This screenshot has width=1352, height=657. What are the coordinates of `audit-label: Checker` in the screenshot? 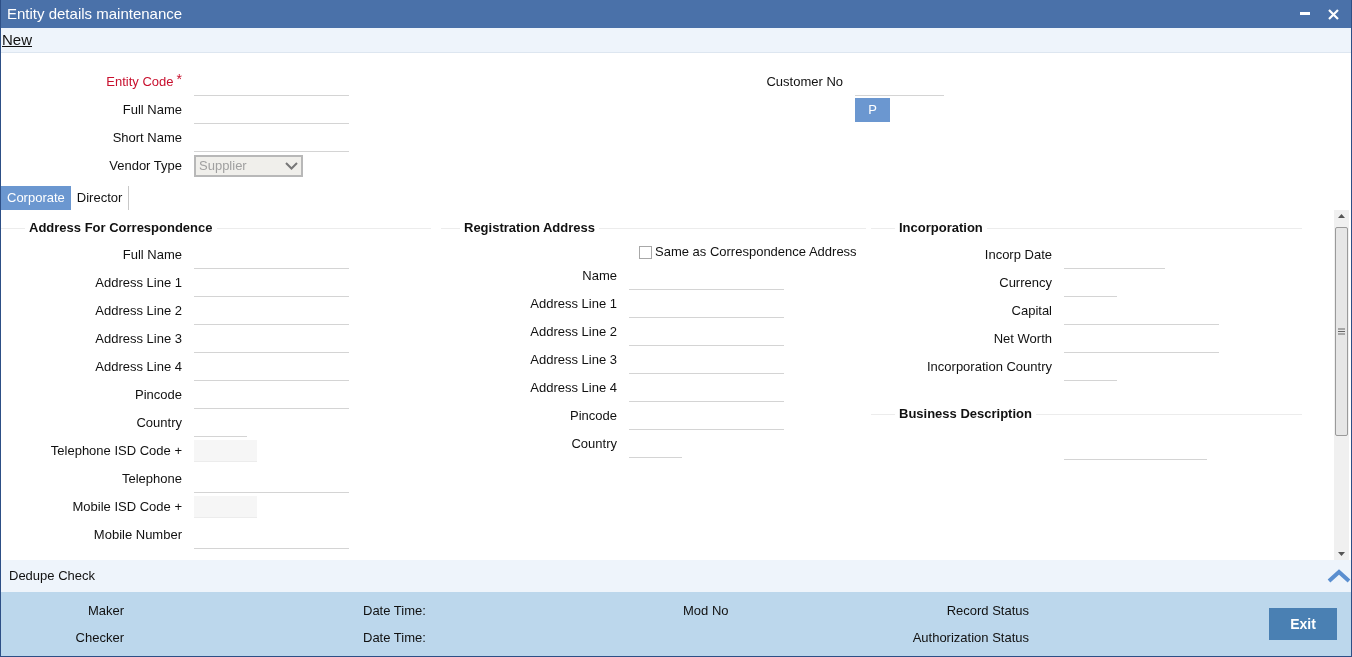 It's located at (99, 637).